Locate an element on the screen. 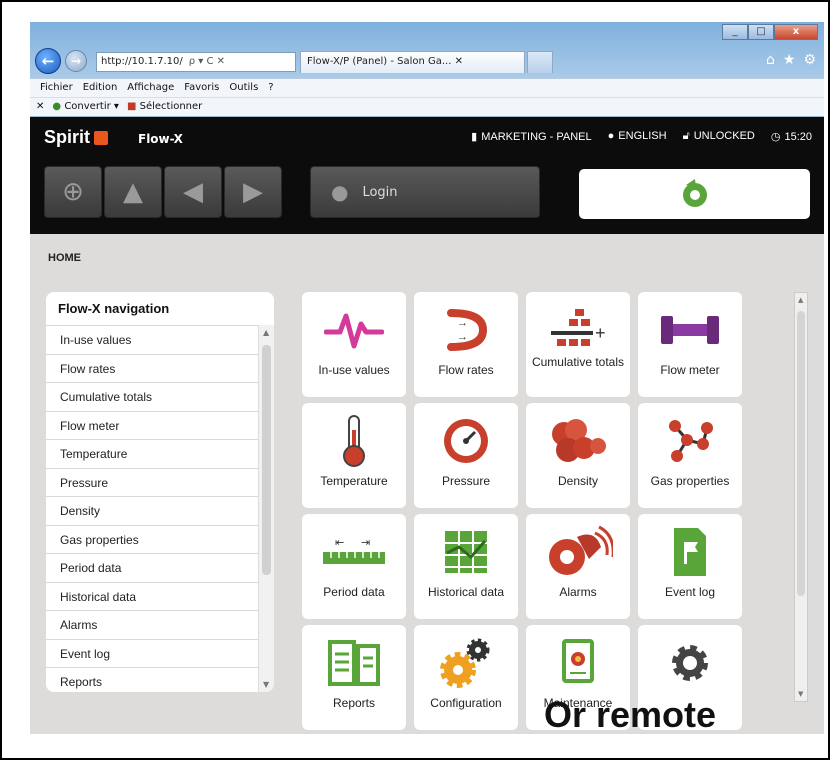  refresh-icon is located at coordinates (694, 193).